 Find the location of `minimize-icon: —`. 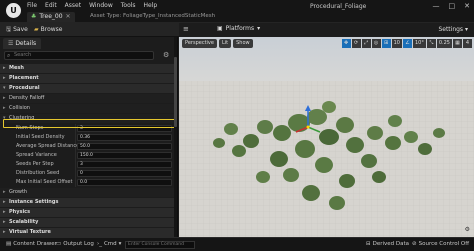

minimize-icon: — is located at coordinates (436, 6).